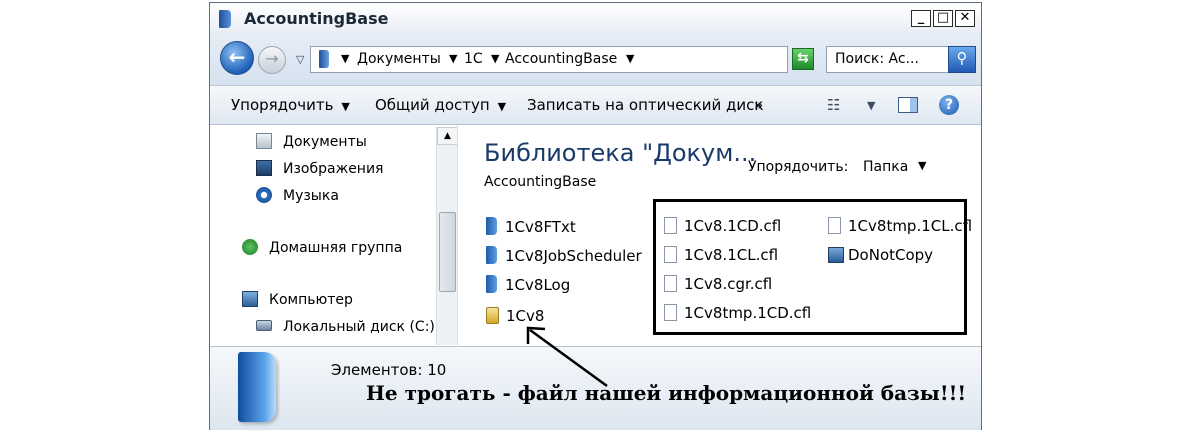 The width and height of the screenshot is (1200, 433). I want to click on forward-button: →, so click(272, 60).